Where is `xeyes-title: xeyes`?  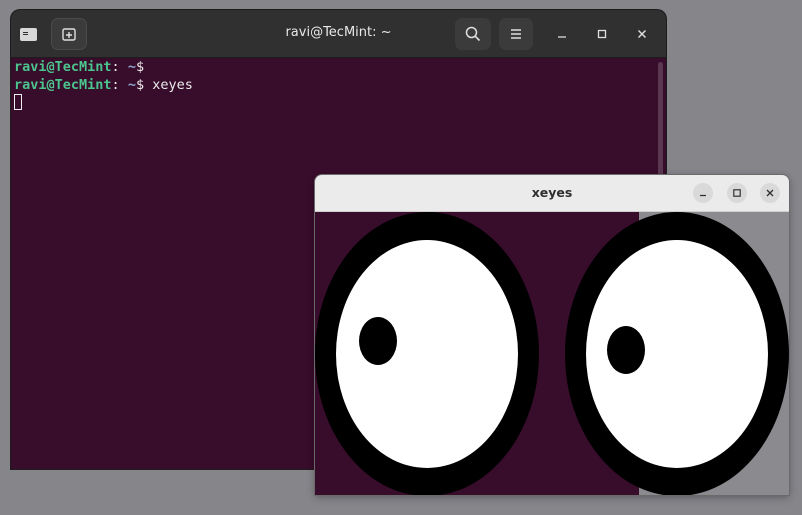
xeyes-title: xeyes is located at coordinates (552, 192).